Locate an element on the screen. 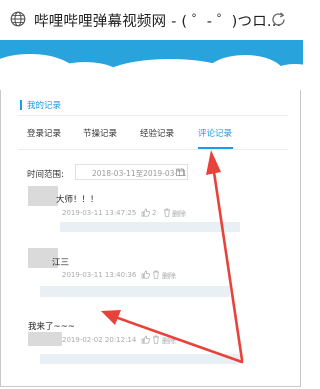 The width and height of the screenshot is (320, 389). section-title: 我的记录 is located at coordinates (40, 105).